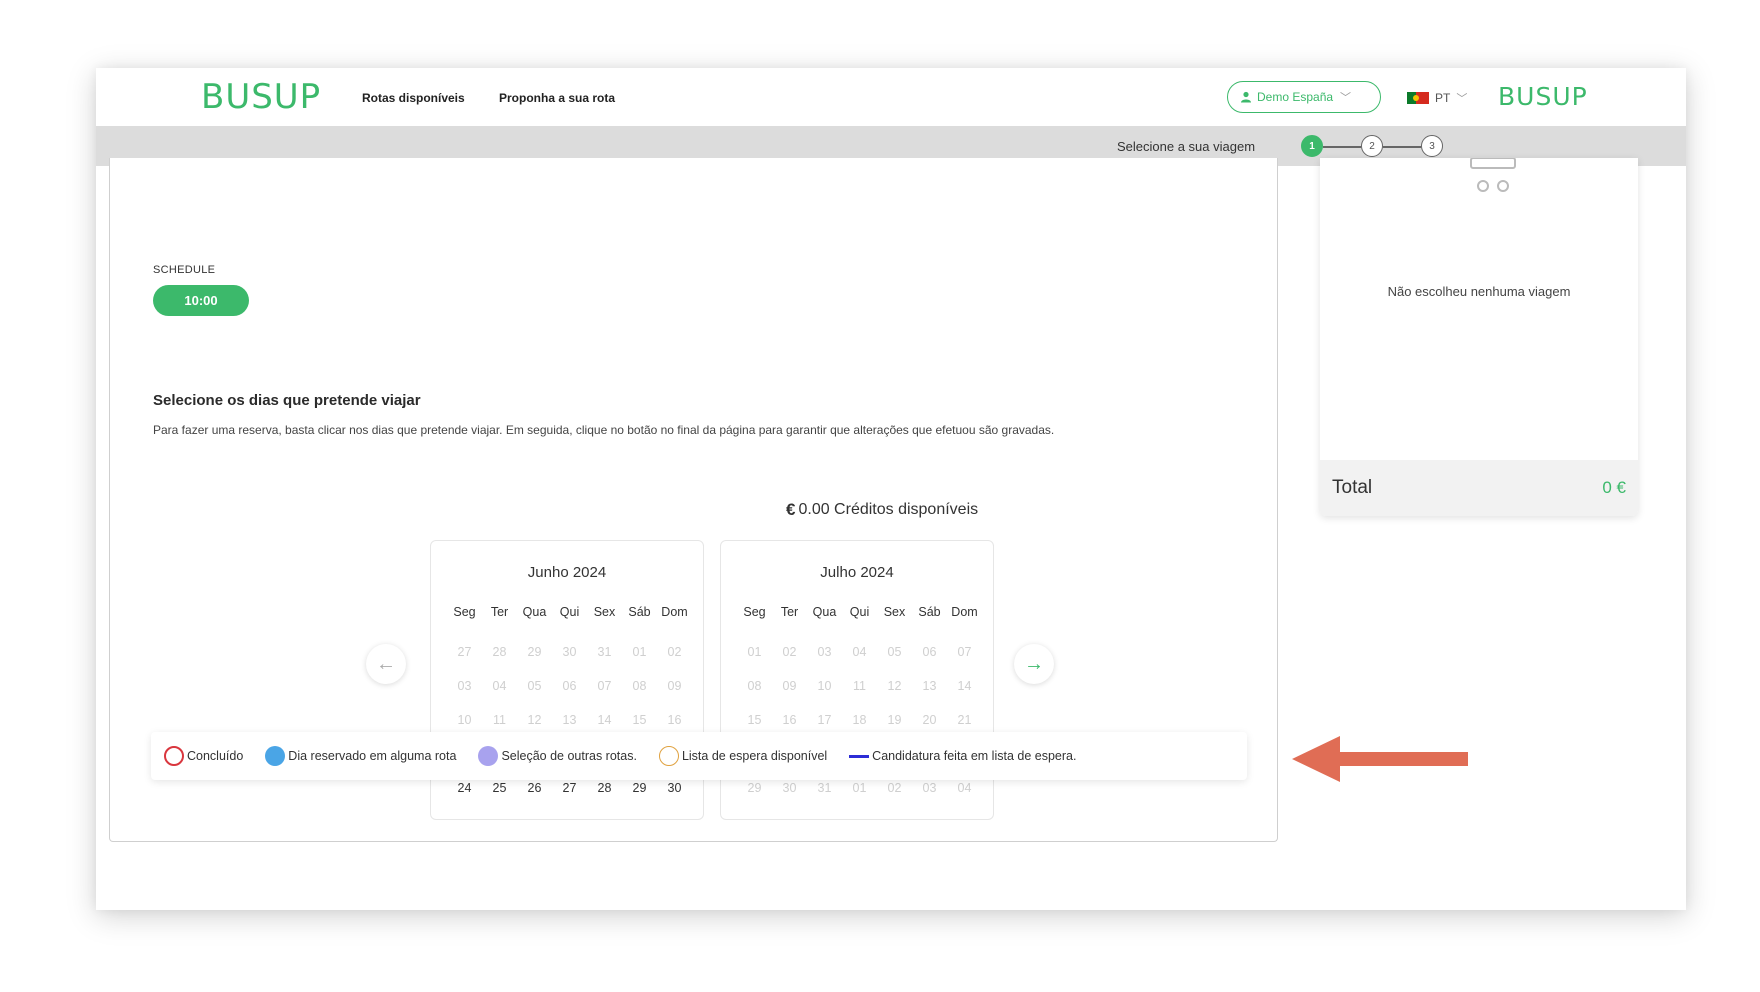 The image size is (1760, 992). I want to click on calendar-month-title: Julho 2024, so click(857, 572).